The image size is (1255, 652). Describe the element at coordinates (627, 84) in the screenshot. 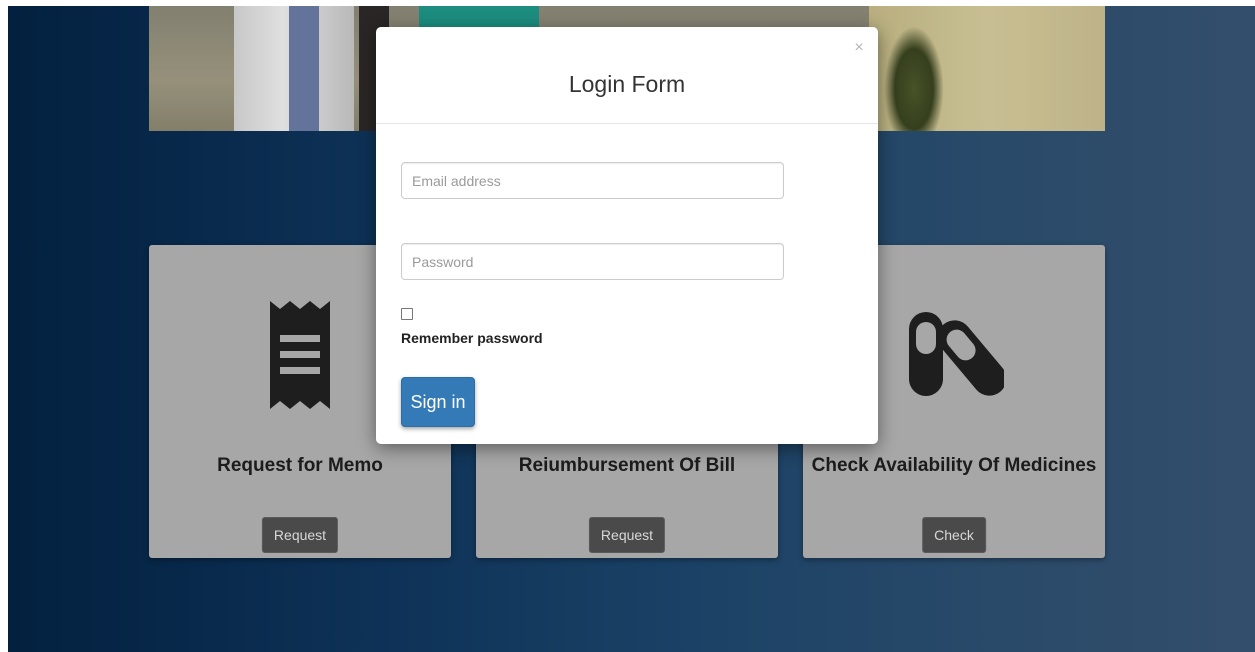

I see `modal-title: Login Form` at that location.